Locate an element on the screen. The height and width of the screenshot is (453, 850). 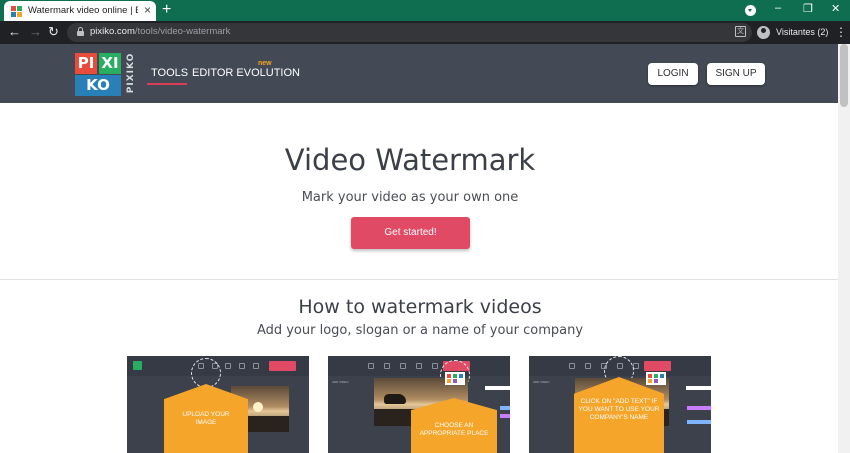
forward-icon: → is located at coordinates (35, 31).